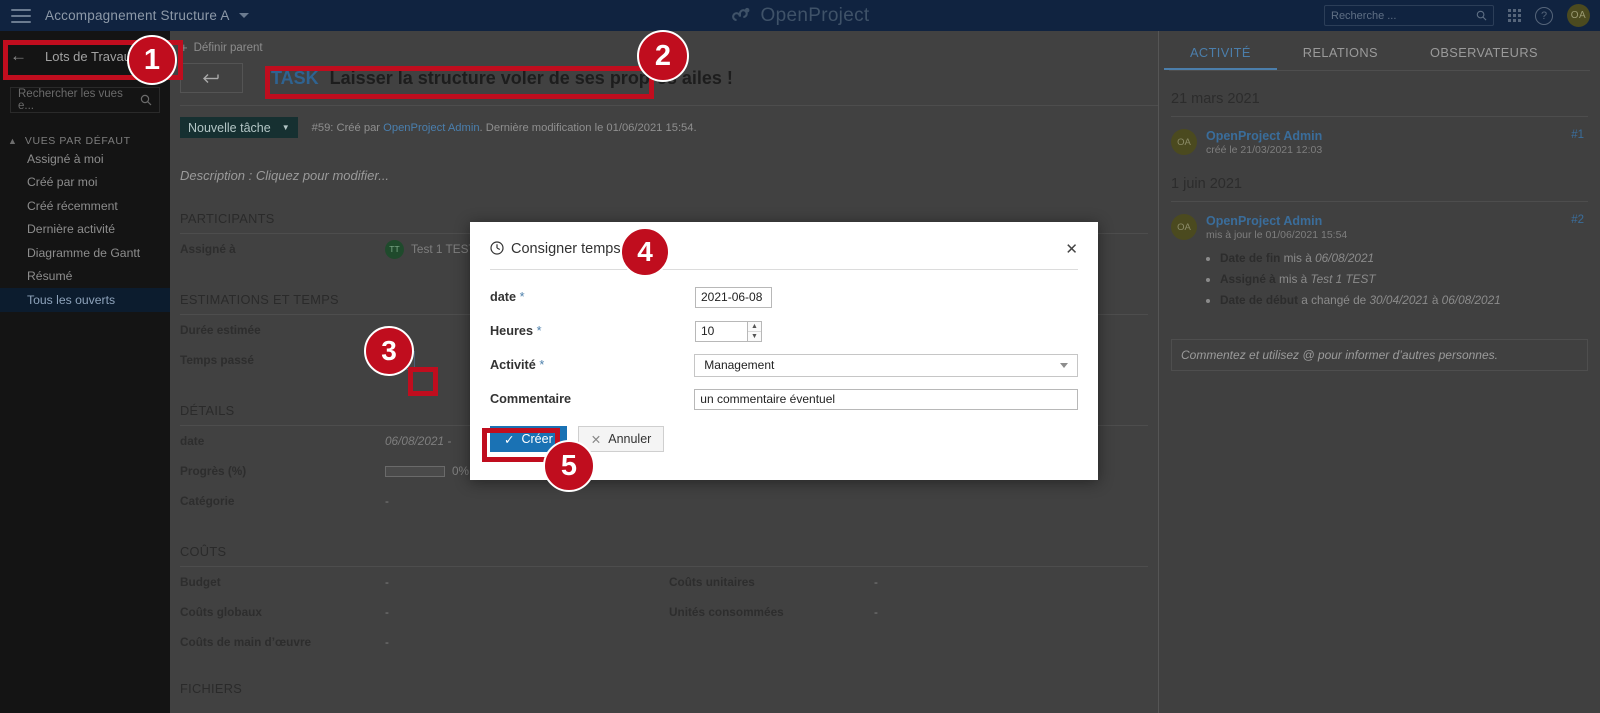 The height and width of the screenshot is (713, 1600). I want to click on activity-timestamp: créé le 21/03/2021 12:03, so click(1264, 150).